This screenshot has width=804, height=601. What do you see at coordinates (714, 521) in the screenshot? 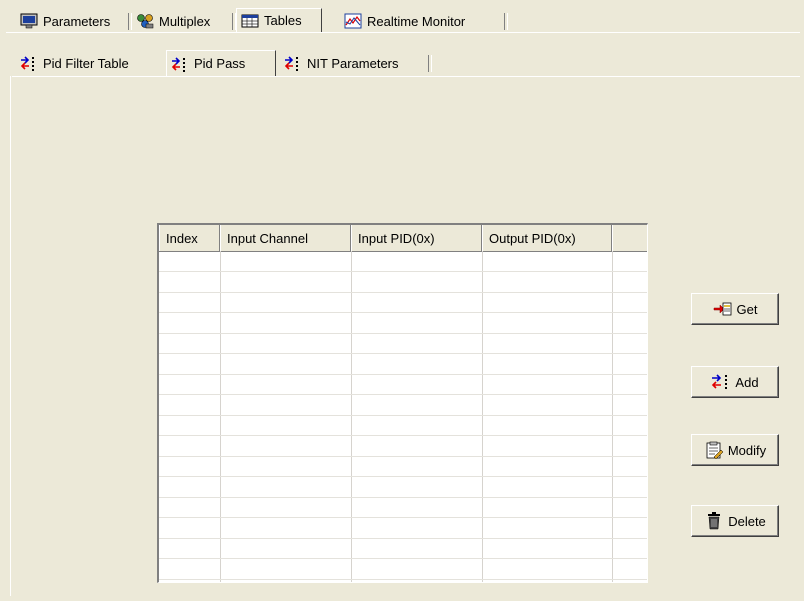
I see `trash-icon` at bounding box center [714, 521].